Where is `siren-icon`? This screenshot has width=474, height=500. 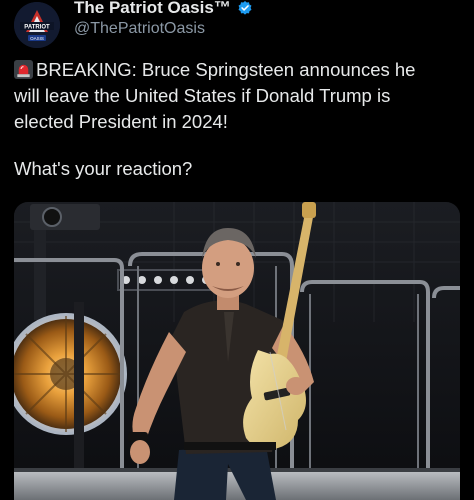 siren-icon is located at coordinates (23, 69).